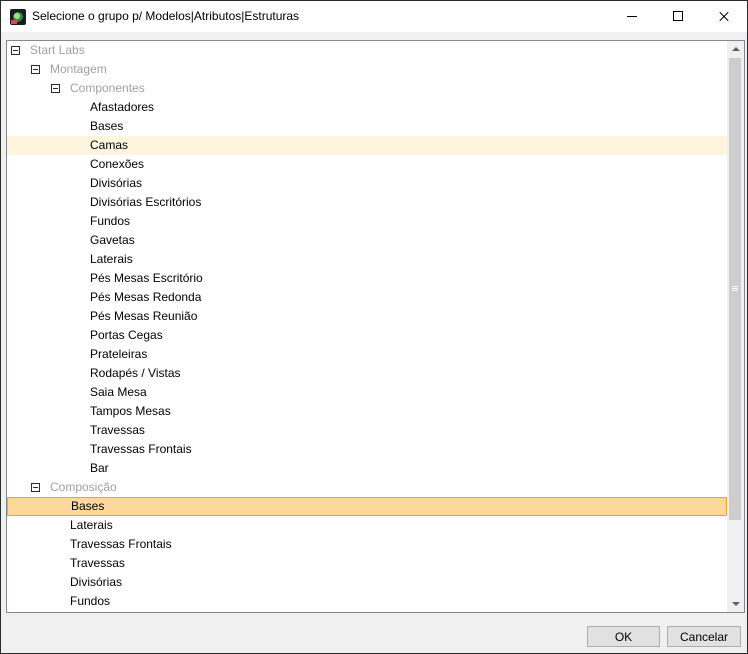 The image size is (748, 654). I want to click on tree-node-label: Prateleiras, so click(119, 354).